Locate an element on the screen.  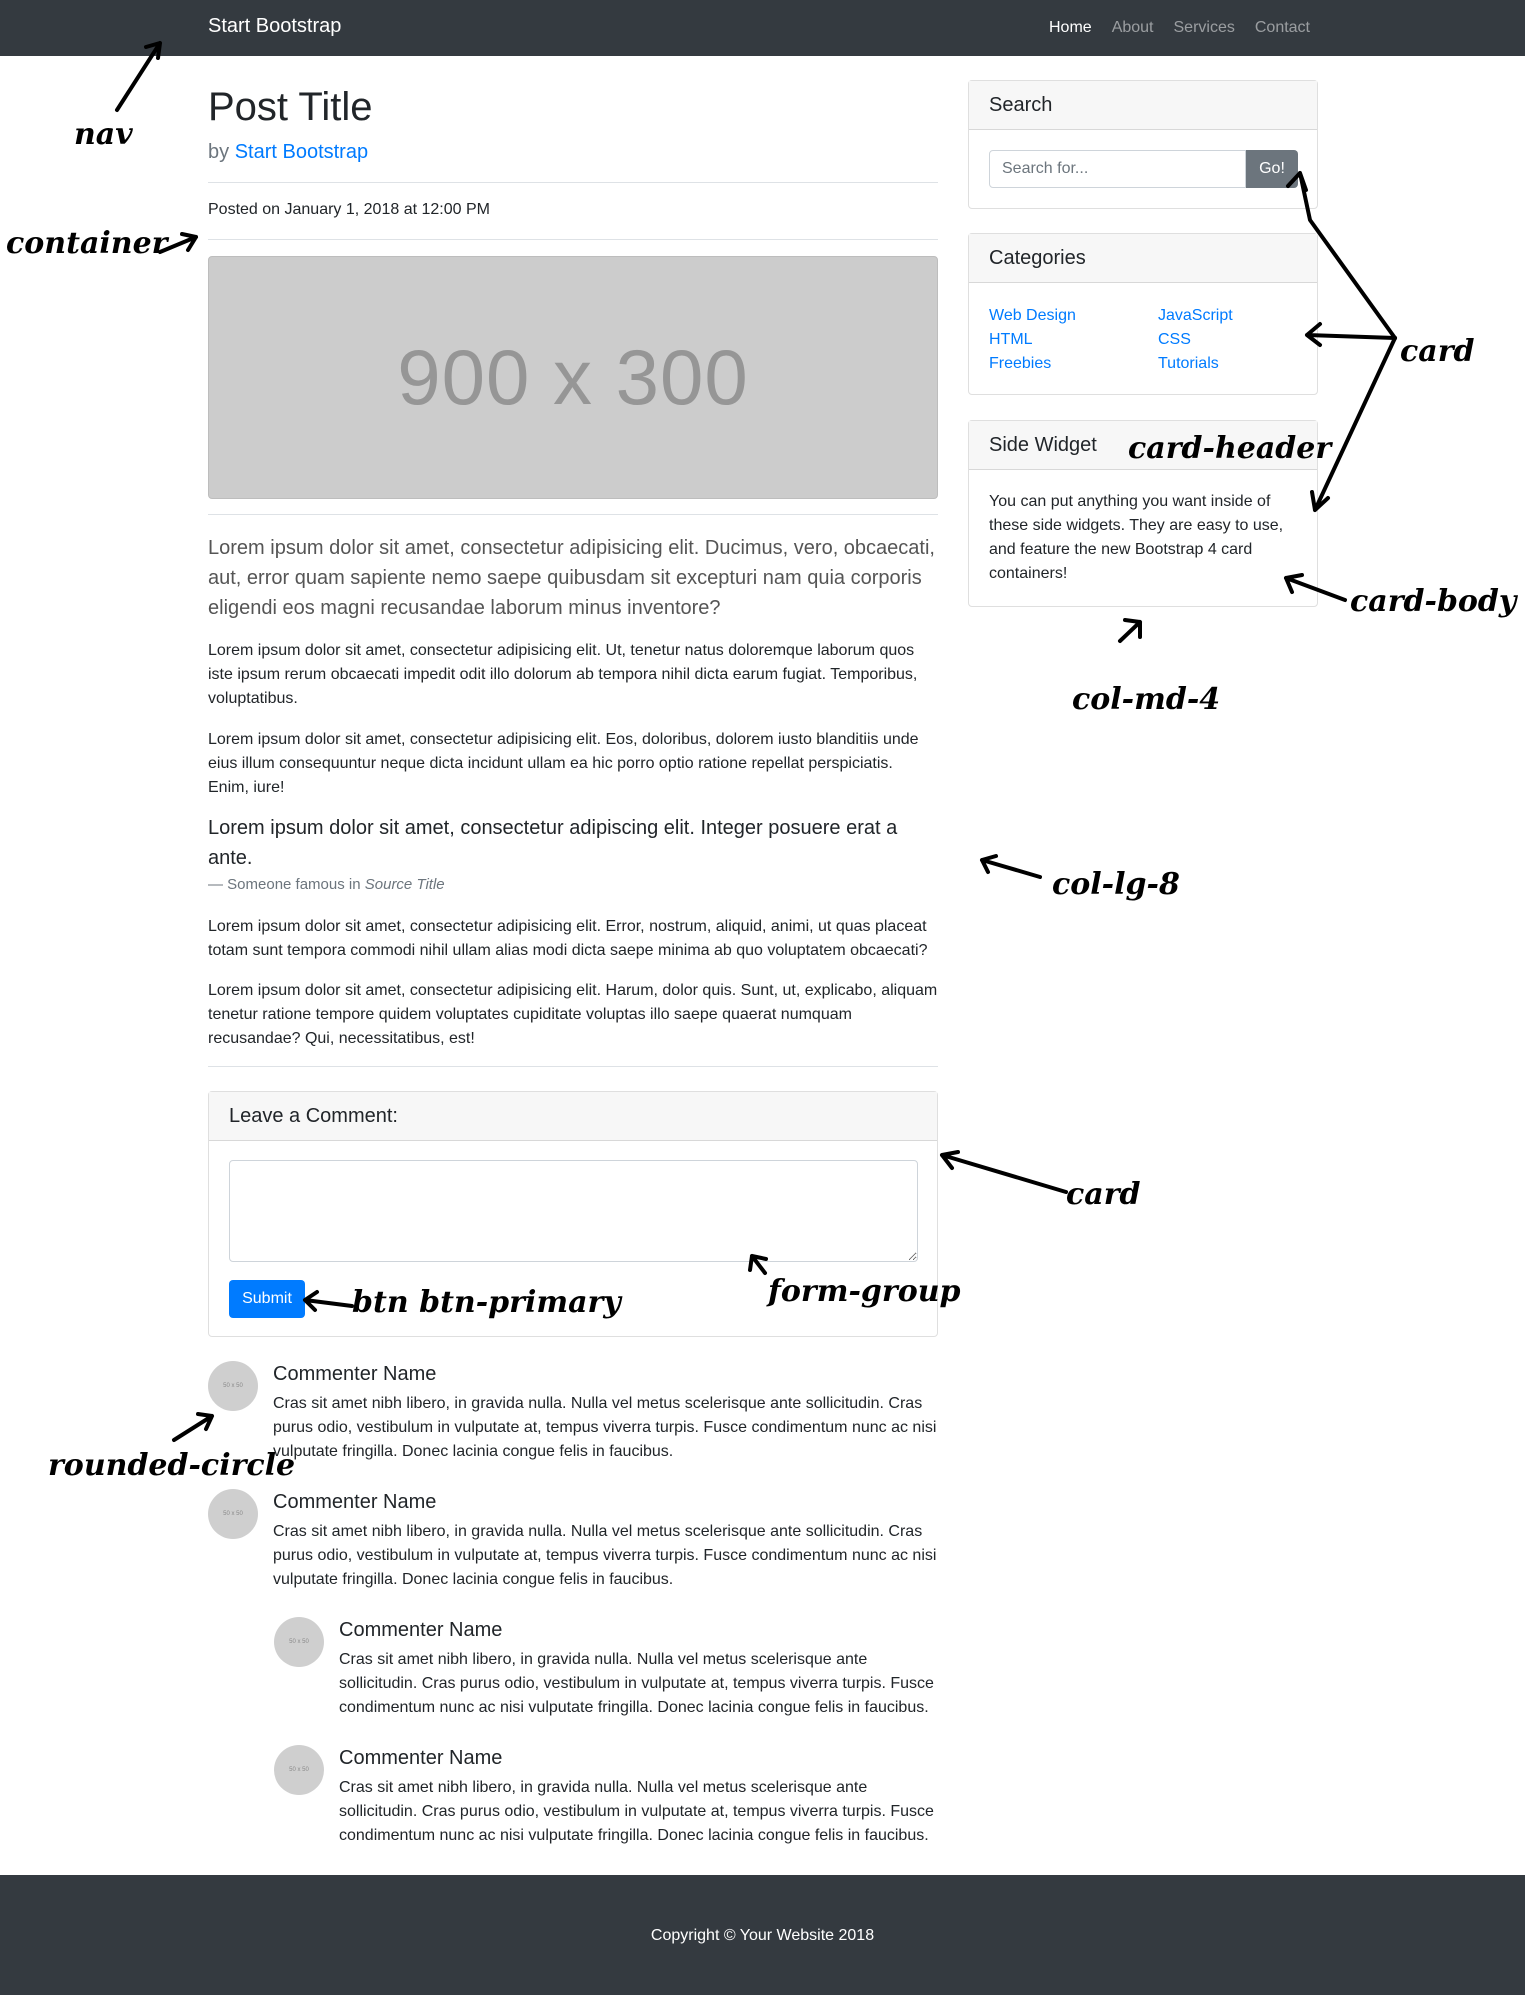
annotation-label: container is located at coordinates (87, 243).